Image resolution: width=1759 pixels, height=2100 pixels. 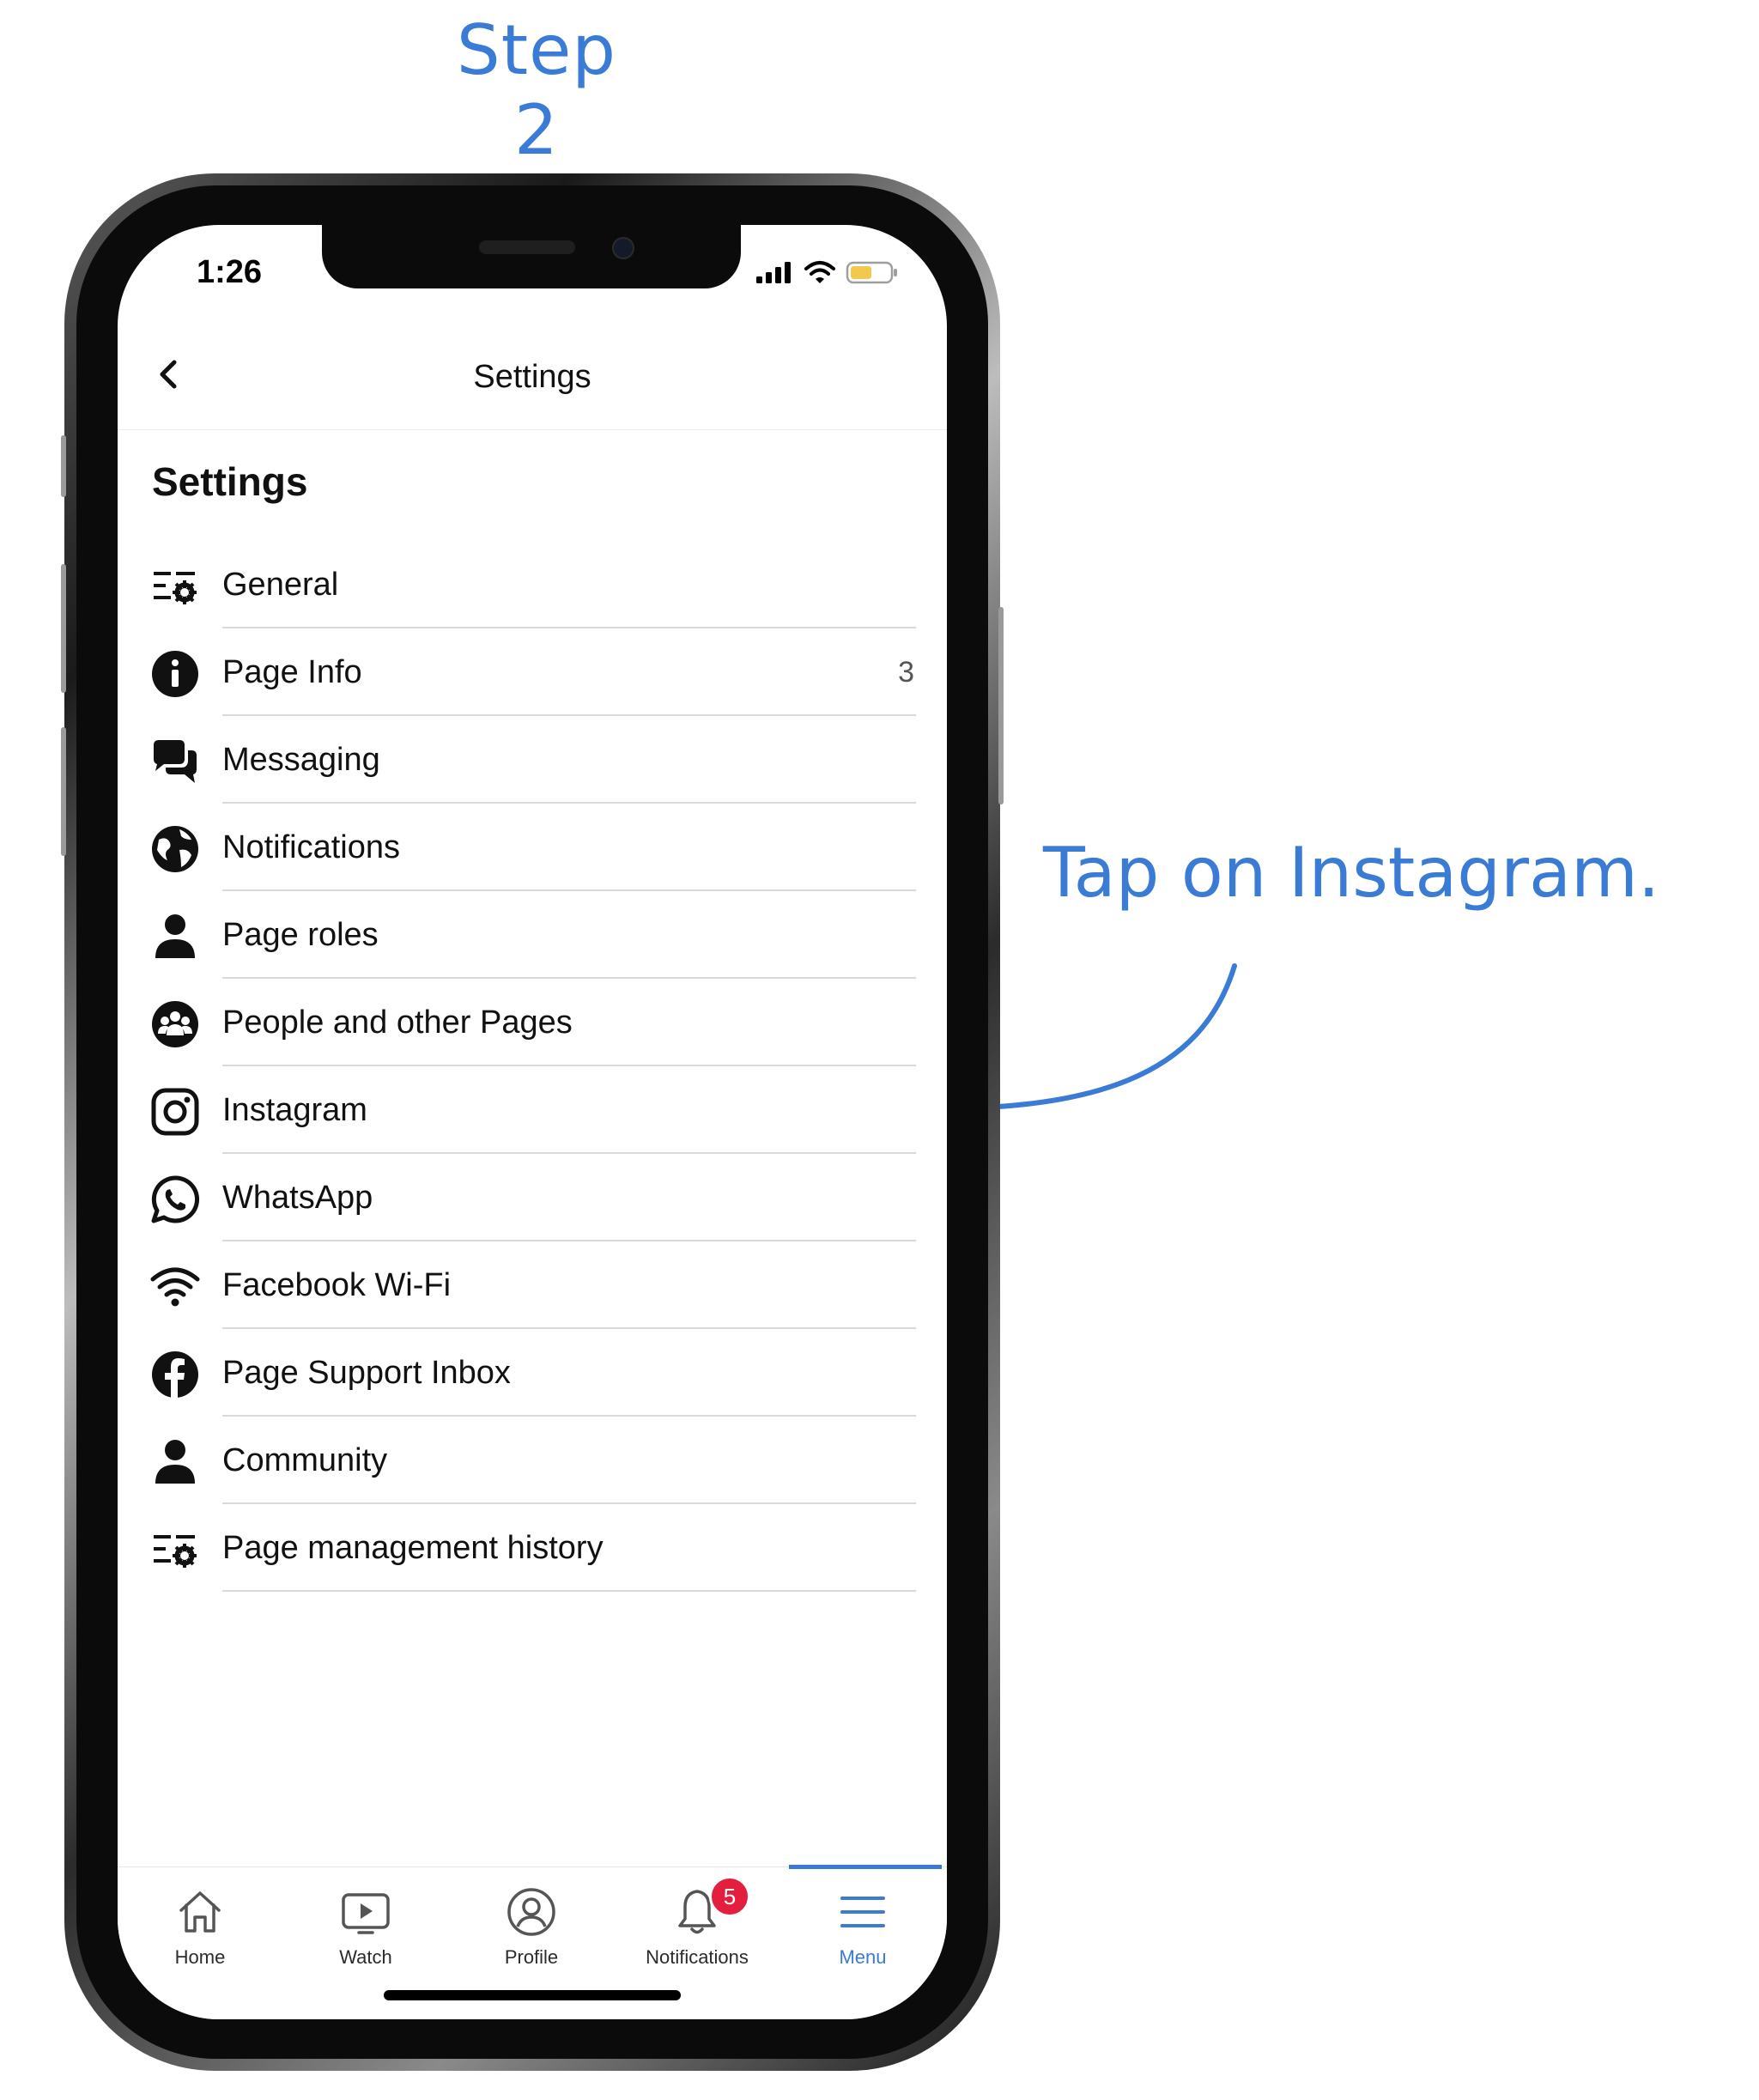 What do you see at coordinates (533, 847) in the screenshot?
I see `settings-item-notifications: Notifications` at bounding box center [533, 847].